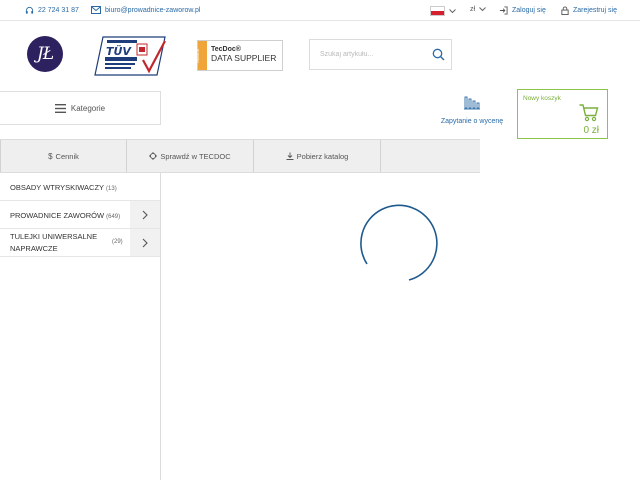 This screenshot has height=480, width=640. What do you see at coordinates (226, 49) in the screenshot?
I see `tecdoc-brand: TecDoc®` at bounding box center [226, 49].